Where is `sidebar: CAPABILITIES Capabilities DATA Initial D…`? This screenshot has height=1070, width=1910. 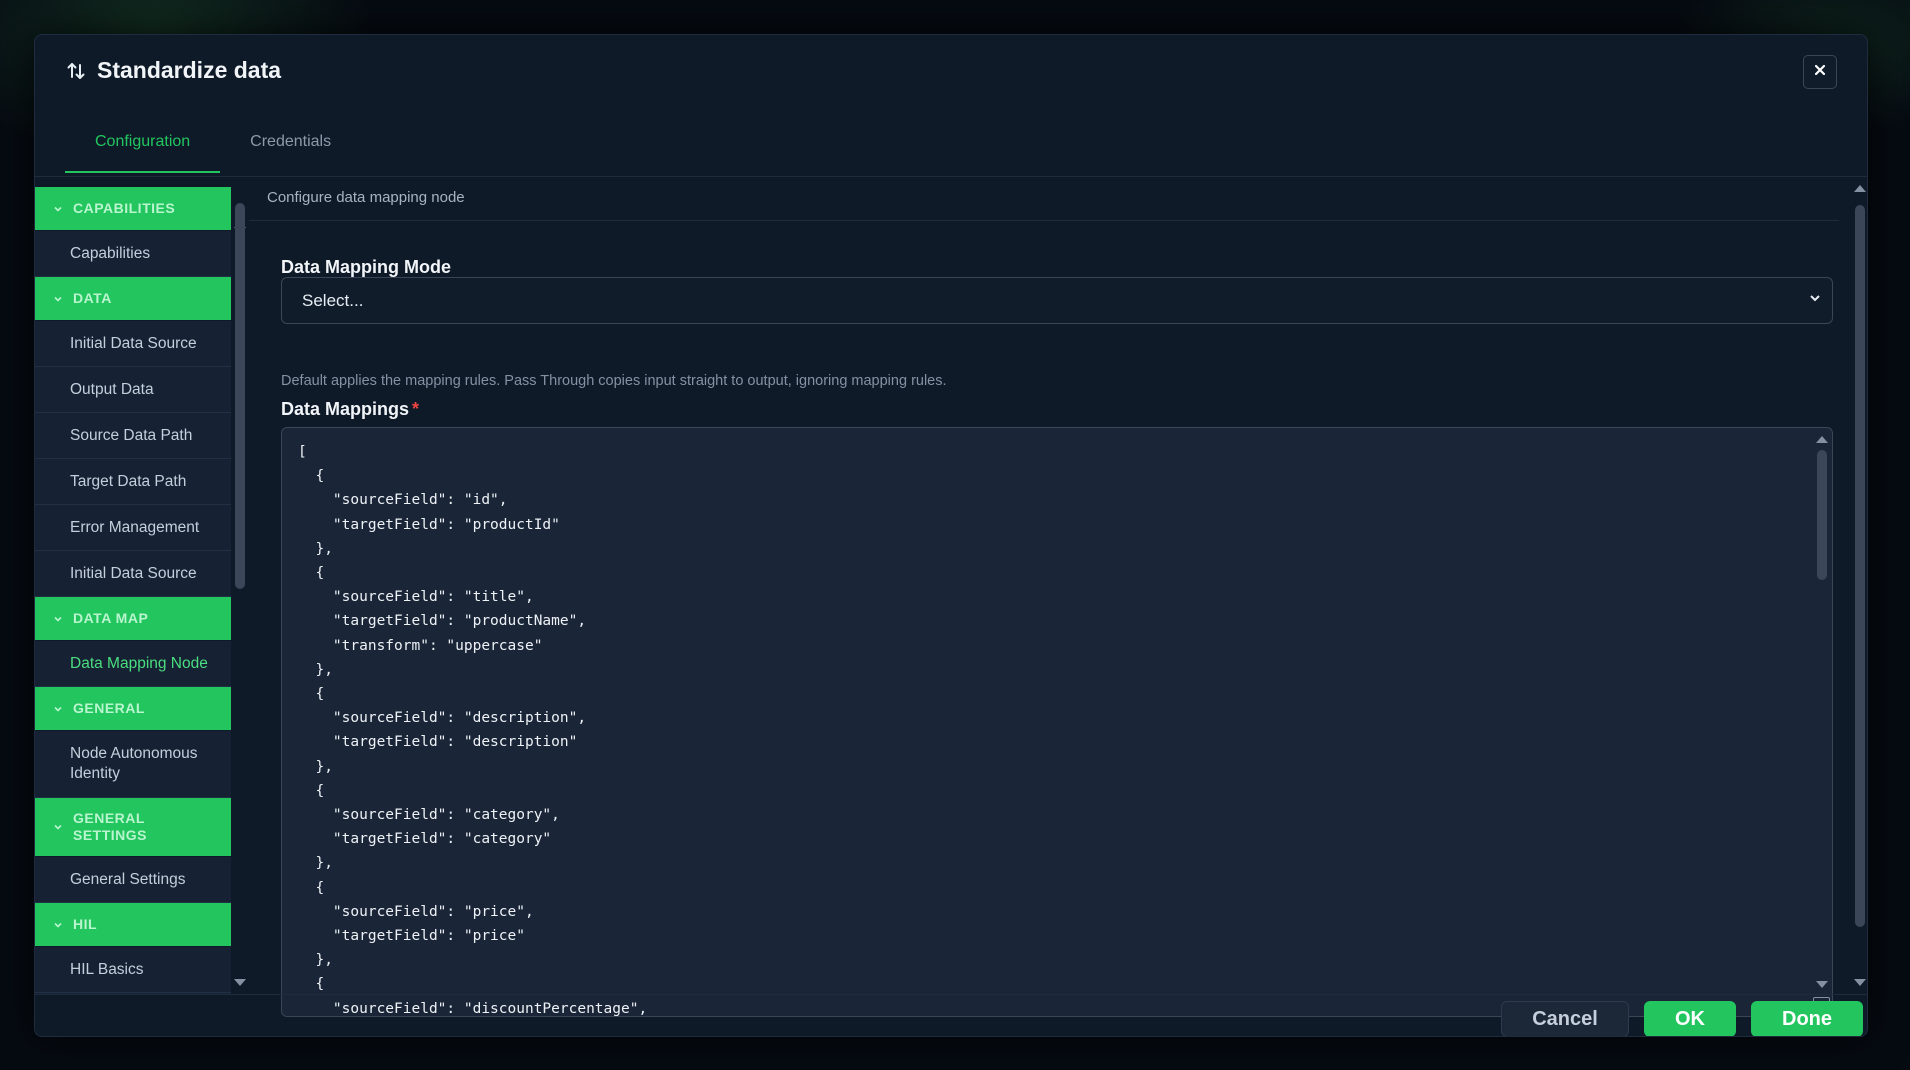
sidebar: CAPABILITIES Capabilities DATA Initial D… is located at coordinates (133, 590).